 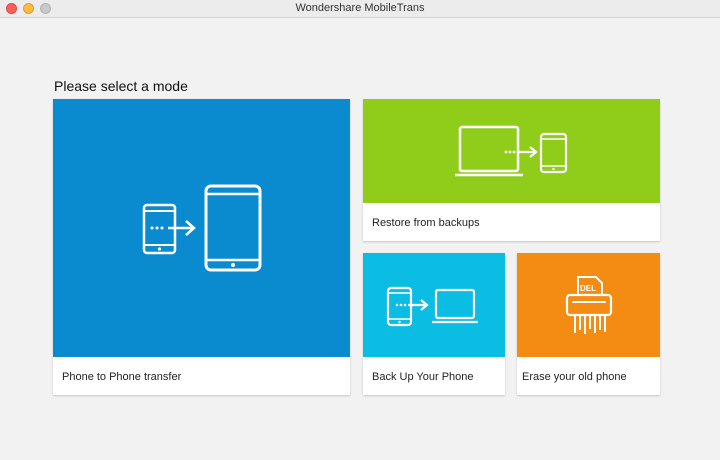 I want to click on restore-from-backups-card: Restore from backups, so click(x=511, y=170).